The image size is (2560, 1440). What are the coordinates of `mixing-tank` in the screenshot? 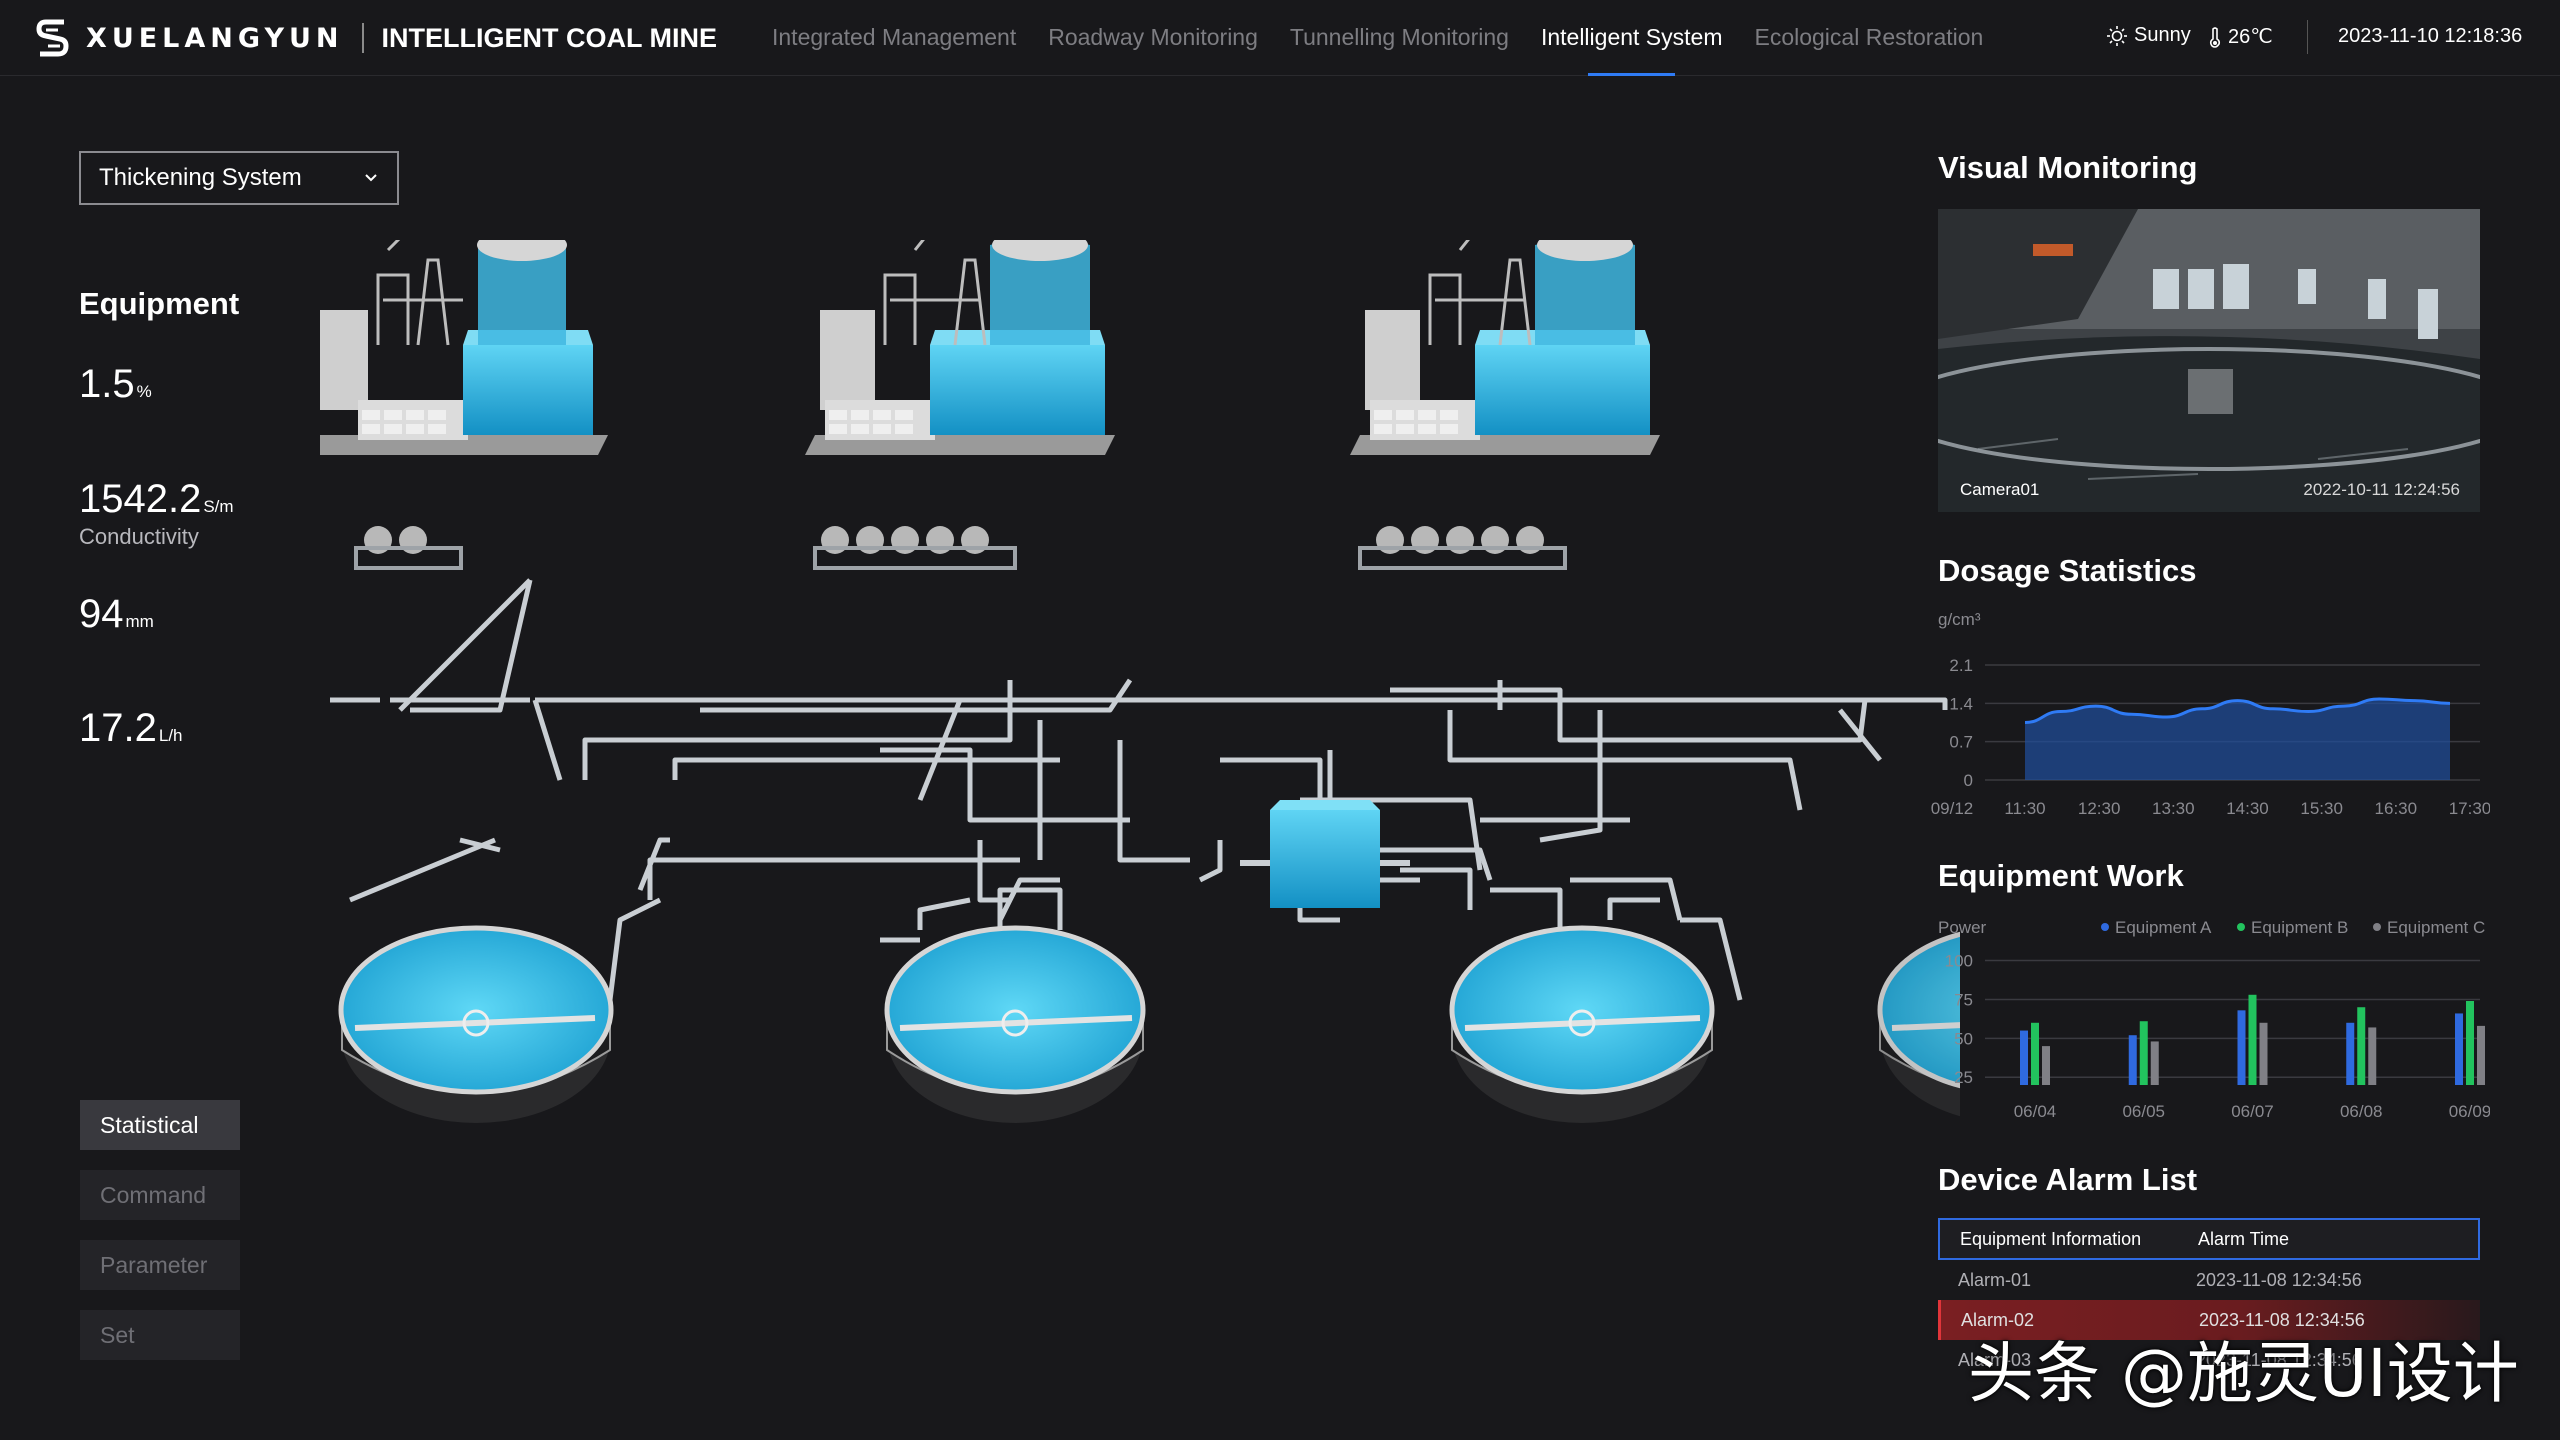 It's located at (1325, 854).